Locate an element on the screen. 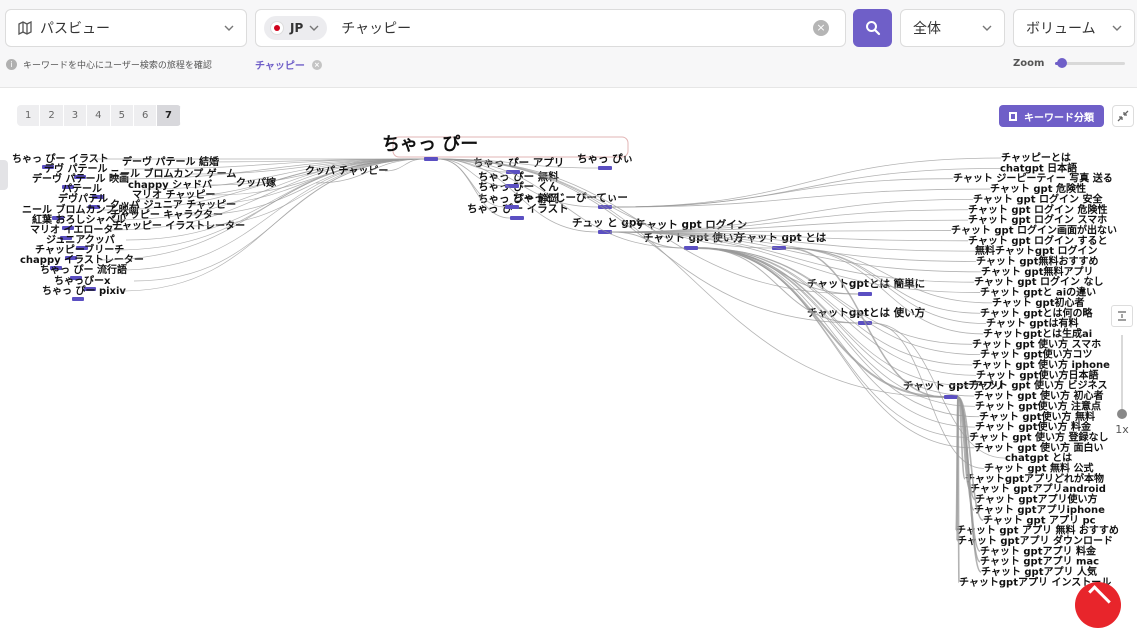  right-keyword-11: チャット gpt無料アプリ is located at coordinates (1037, 271).